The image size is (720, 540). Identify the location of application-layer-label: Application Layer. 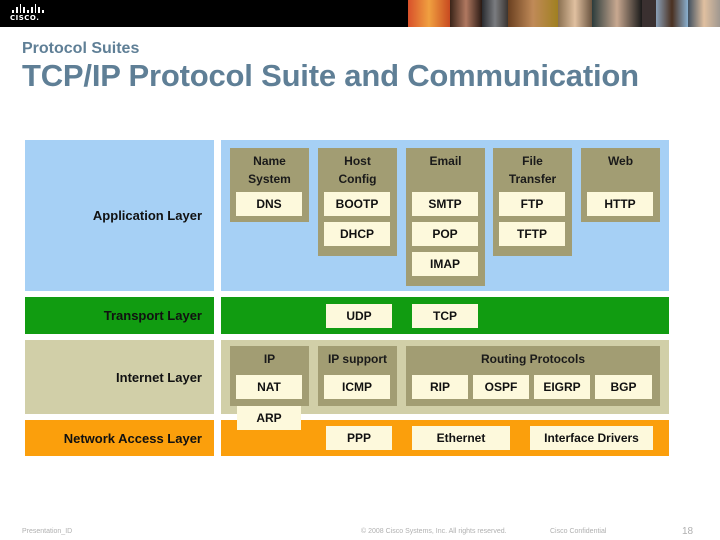
(119, 215).